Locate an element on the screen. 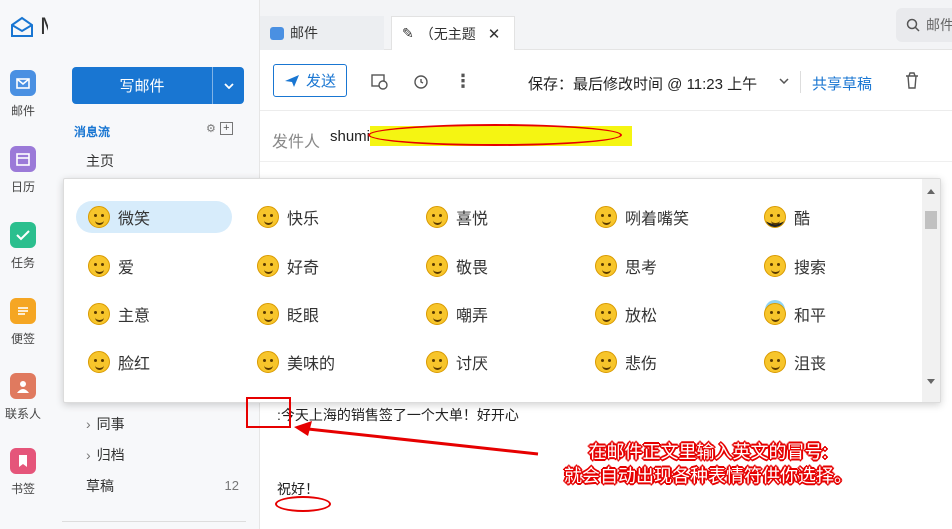 This screenshot has width=952, height=529. emoji-label: 嘲弄 is located at coordinates (472, 316).